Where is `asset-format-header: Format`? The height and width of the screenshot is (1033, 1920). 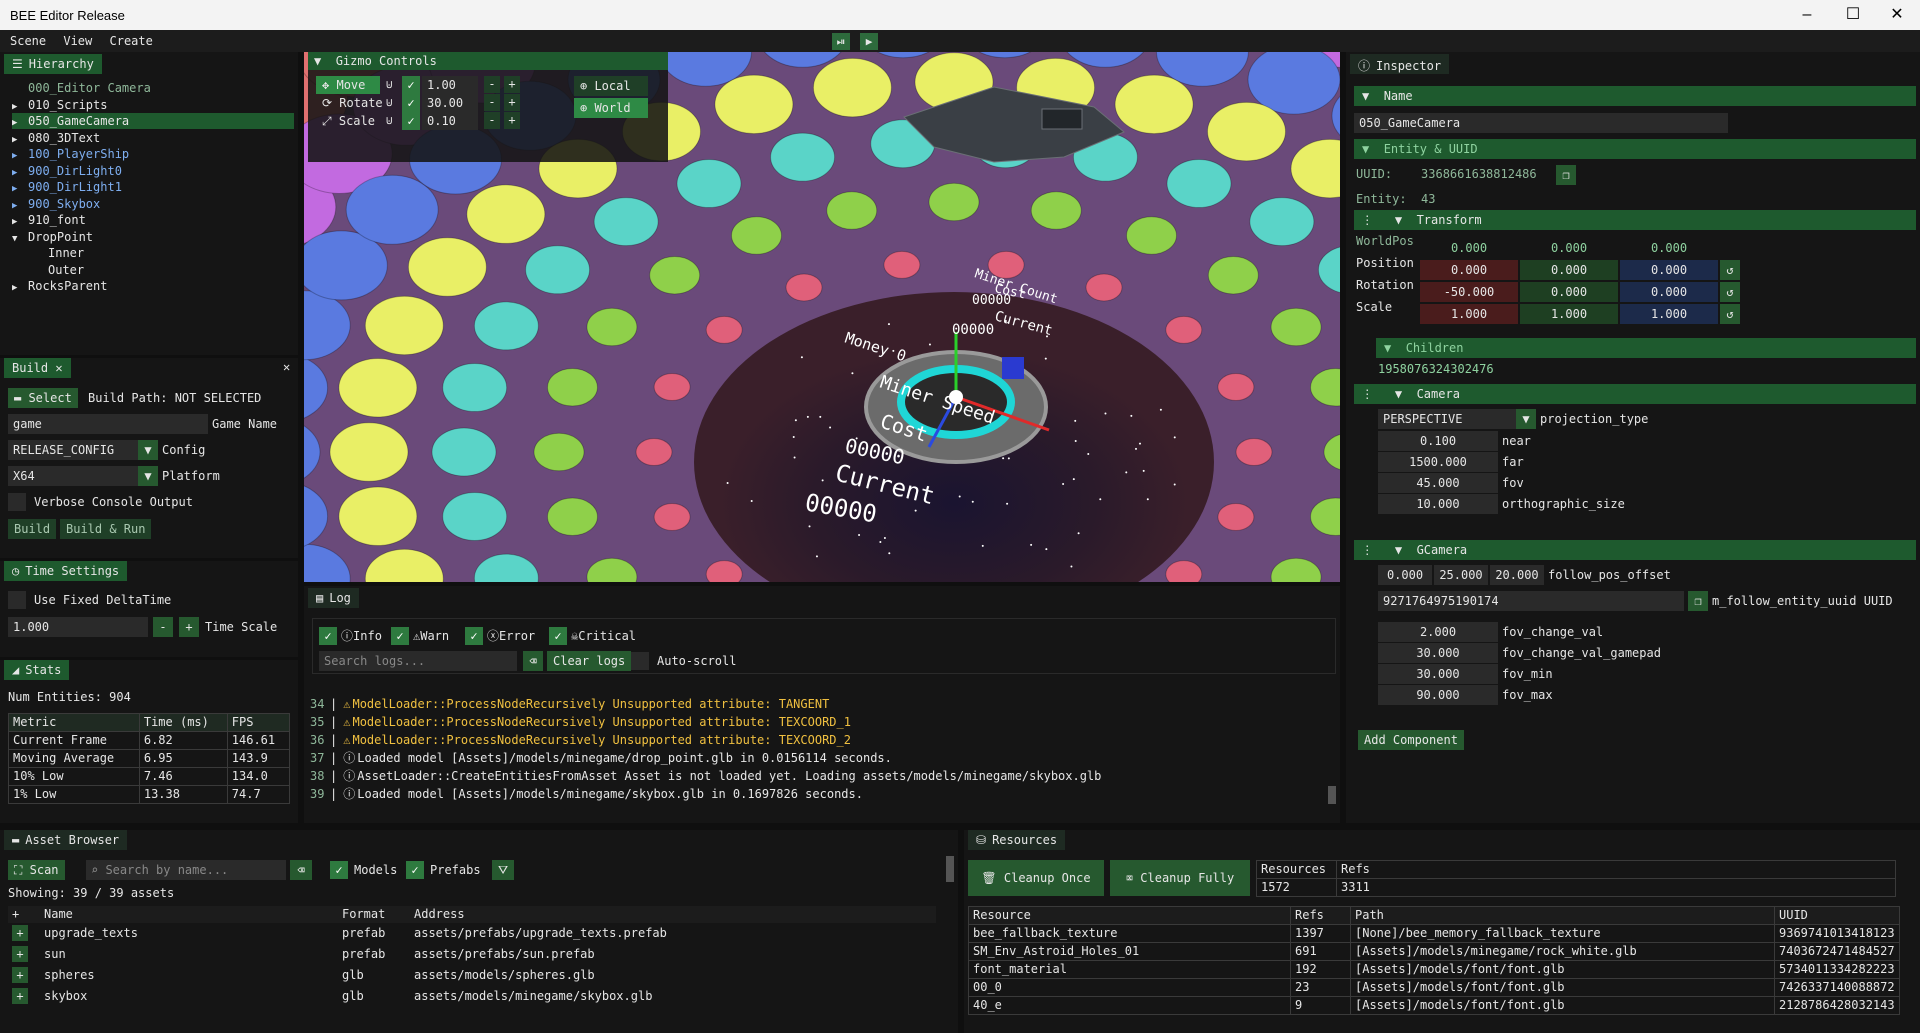 asset-format-header: Format is located at coordinates (374, 914).